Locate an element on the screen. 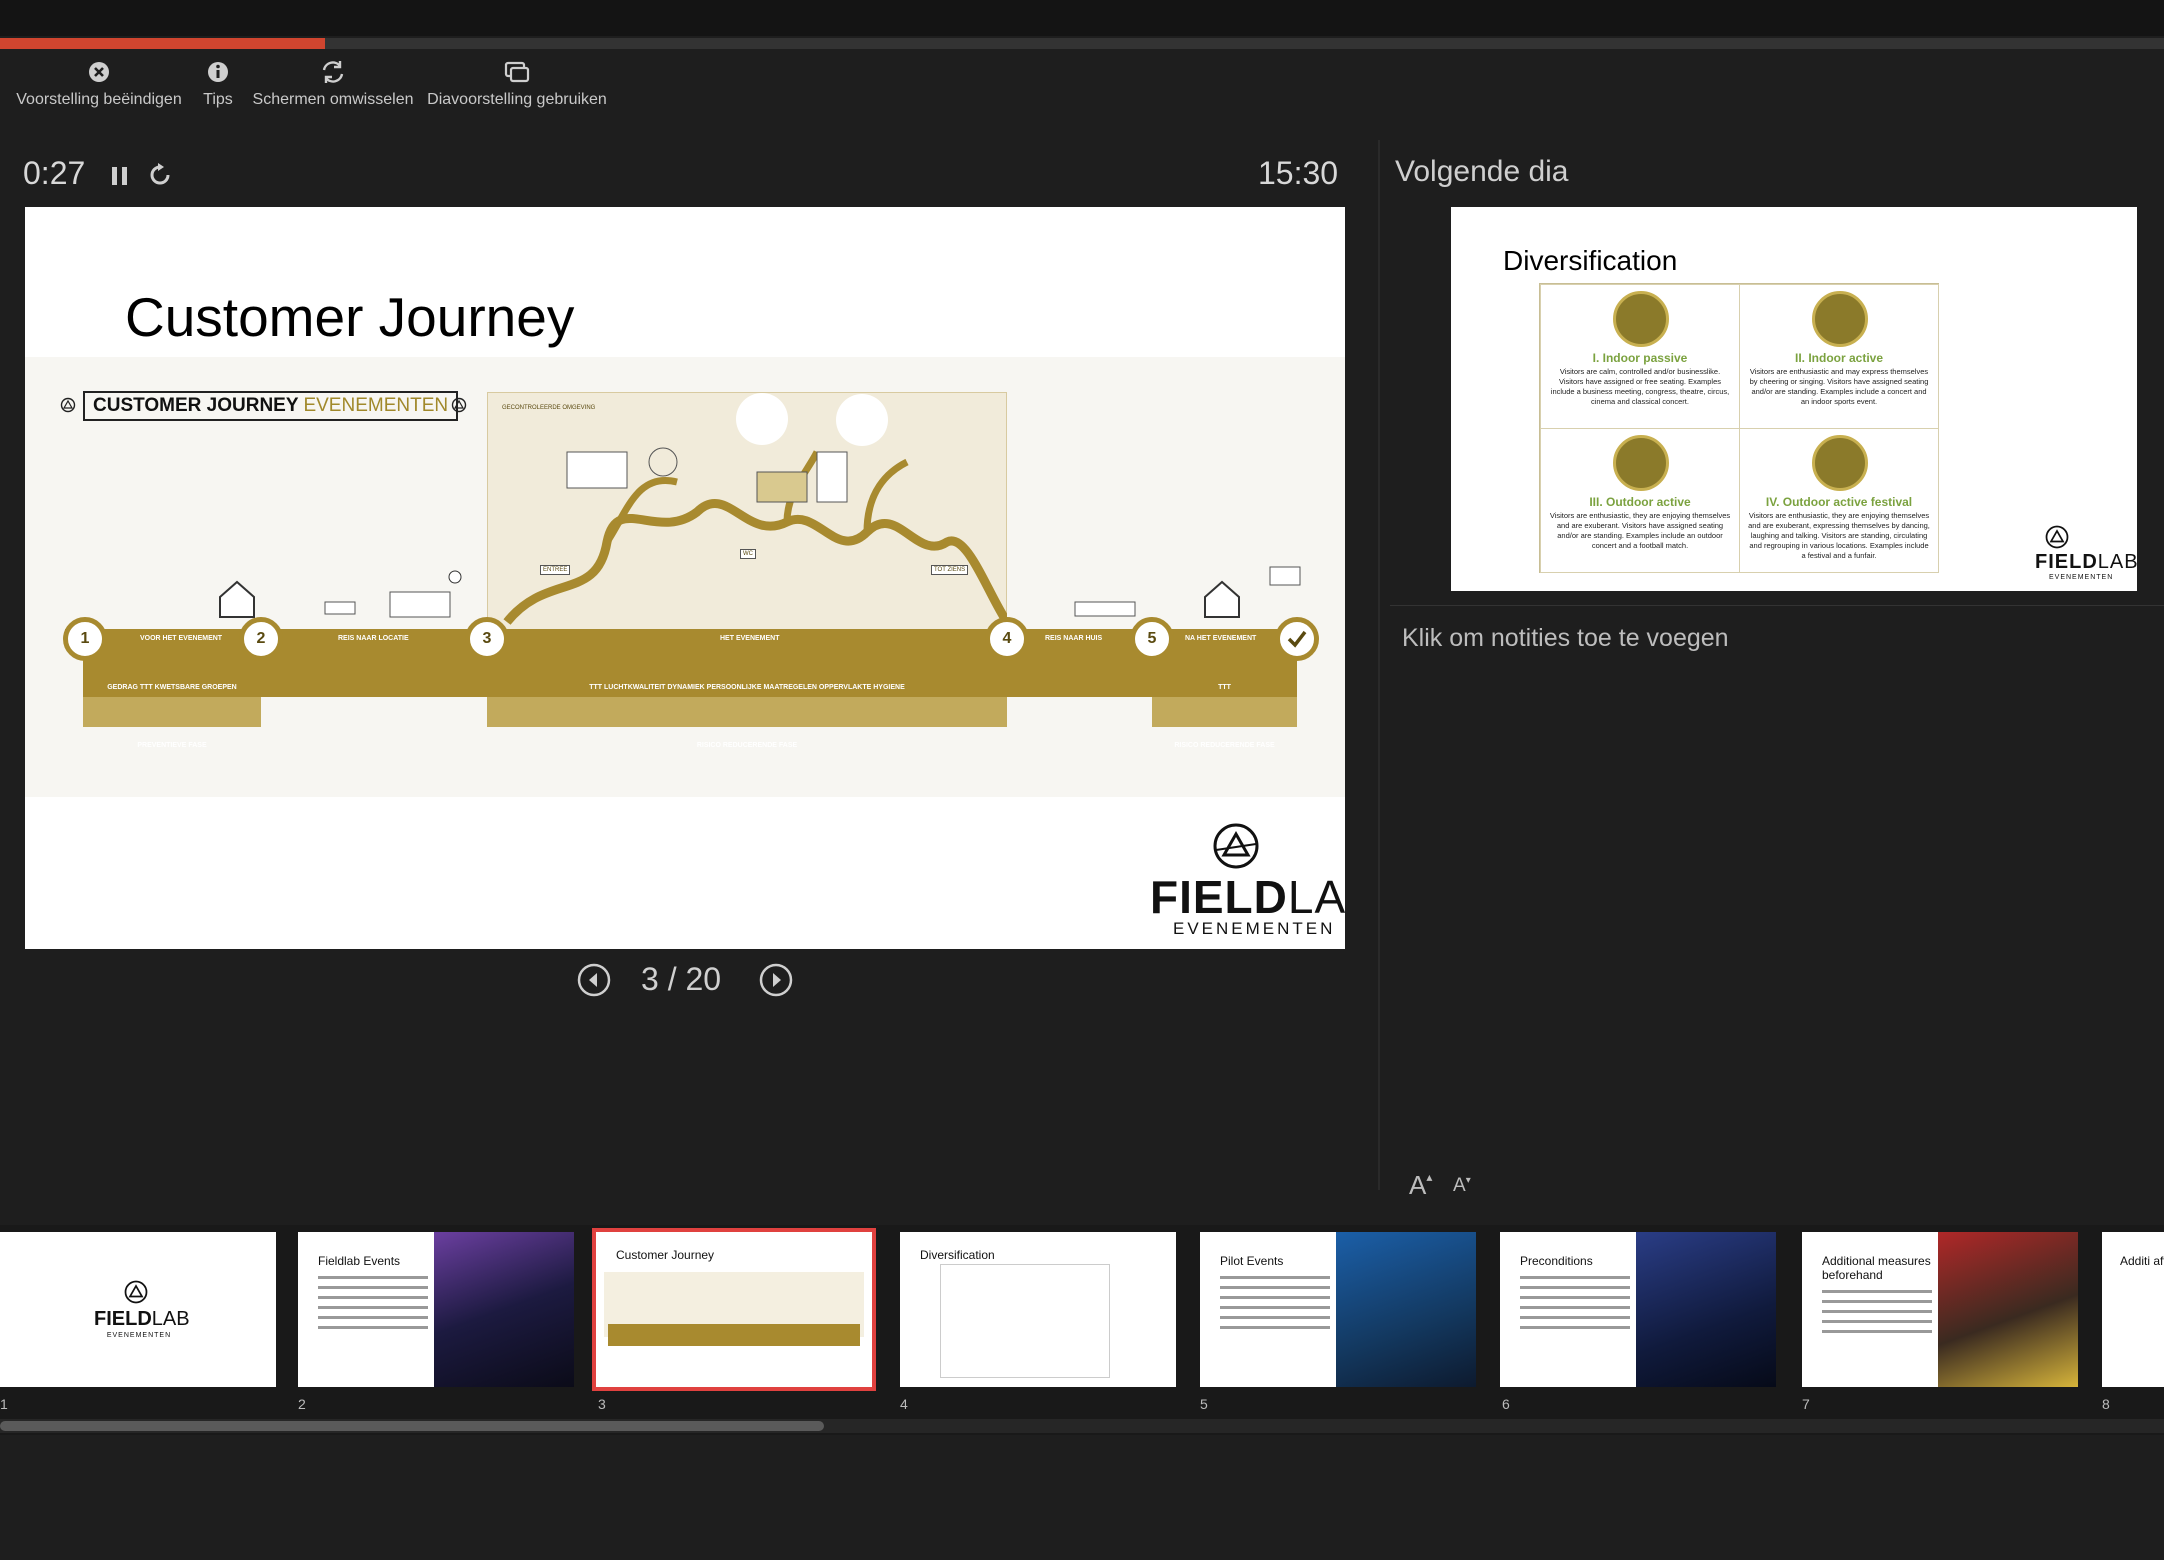 The height and width of the screenshot is (1560, 2164). thumbnail-title: Preconditions is located at coordinates (1556, 1261).